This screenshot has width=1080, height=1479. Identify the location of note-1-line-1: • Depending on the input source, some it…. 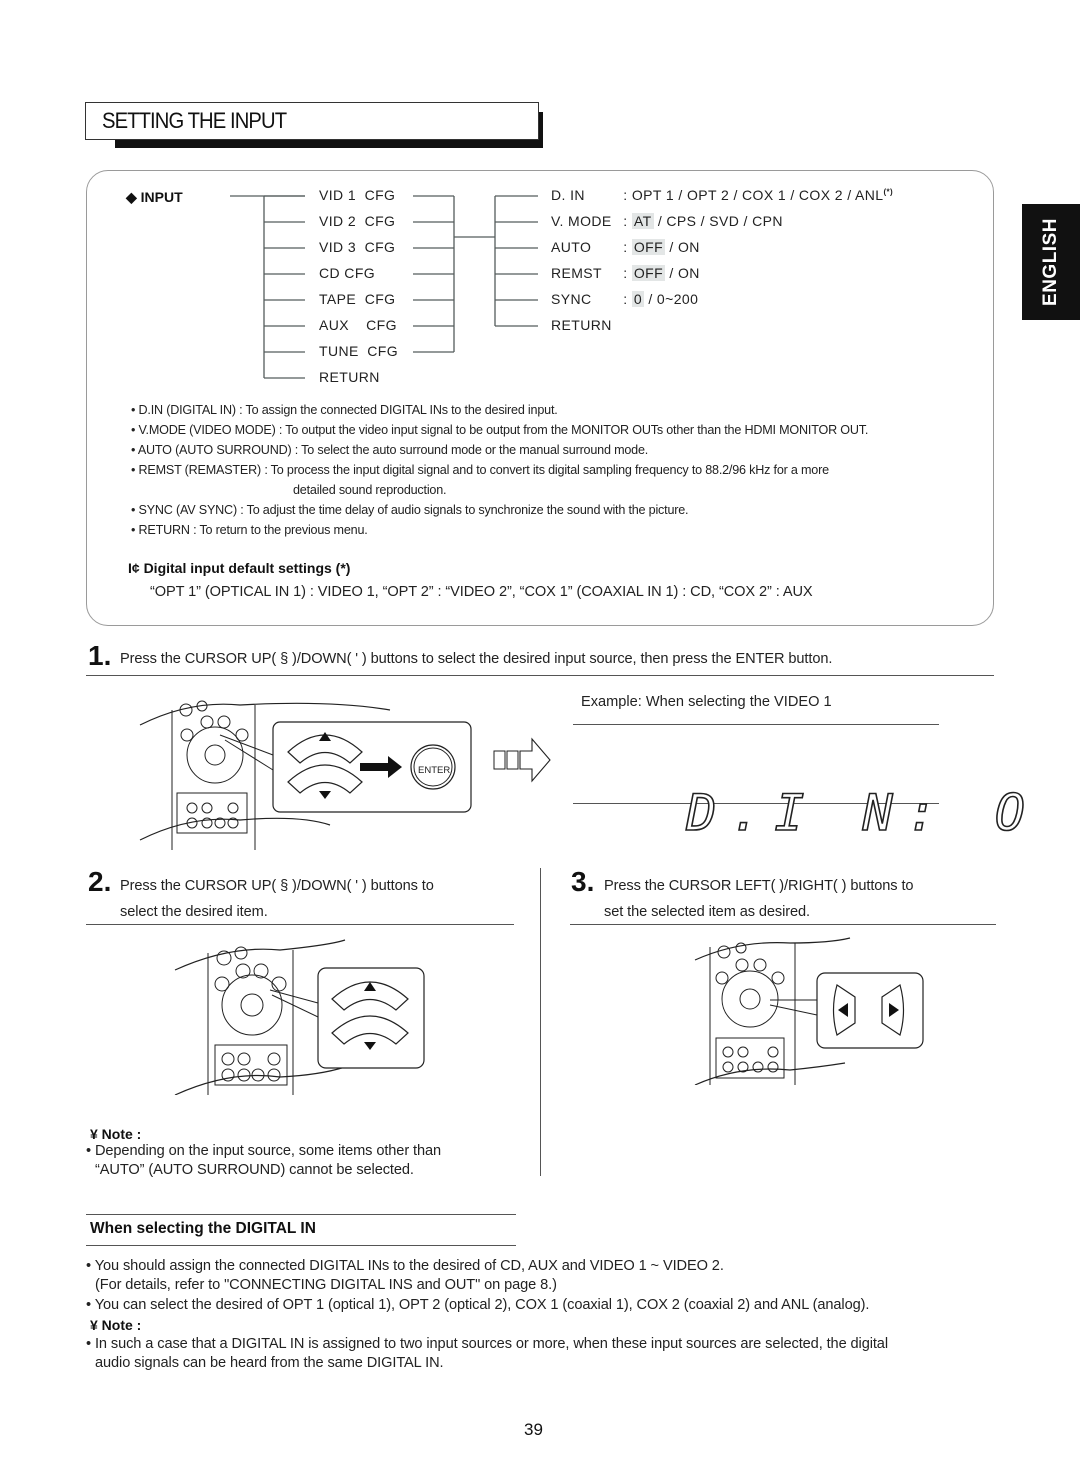
(264, 1151).